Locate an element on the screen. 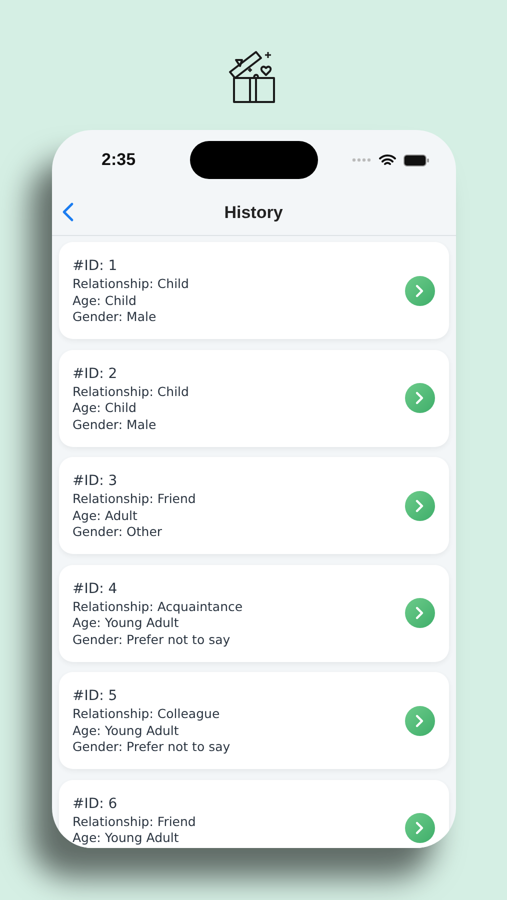 This screenshot has width=507, height=900. record-id: #ID: 3 is located at coordinates (95, 481).